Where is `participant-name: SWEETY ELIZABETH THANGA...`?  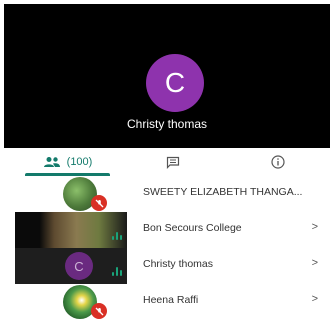
participant-name: SWEETY ELIZABETH THANGA... is located at coordinates (223, 192).